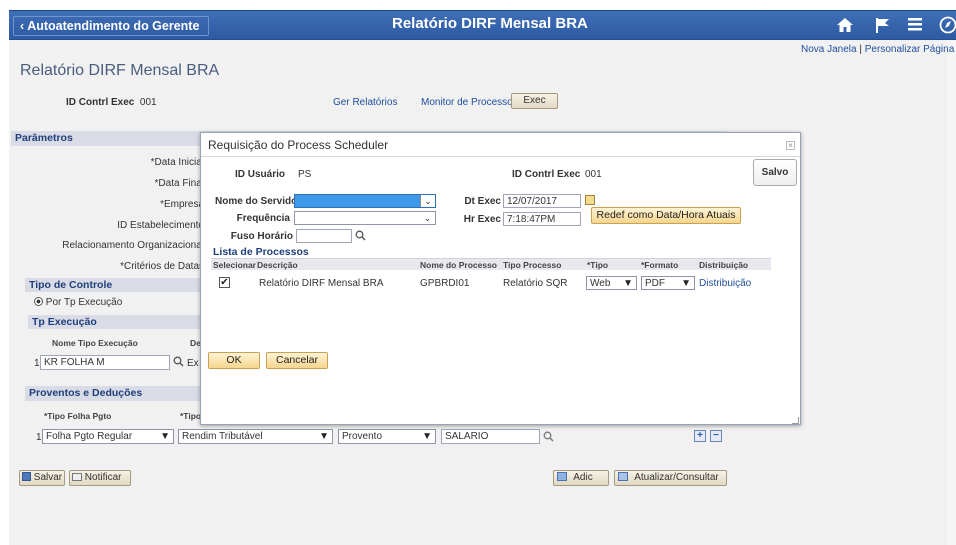  What do you see at coordinates (660, 265) in the screenshot?
I see `format-col: *Formato` at bounding box center [660, 265].